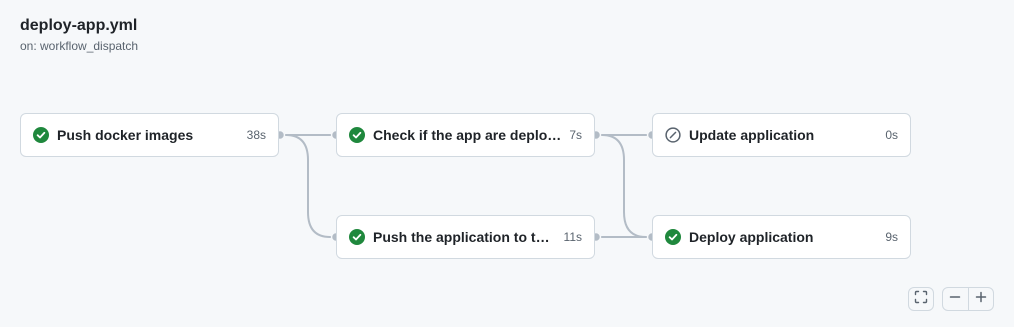 The height and width of the screenshot is (327, 1014). What do you see at coordinates (575, 135) in the screenshot?
I see `job-duration: 7s` at bounding box center [575, 135].